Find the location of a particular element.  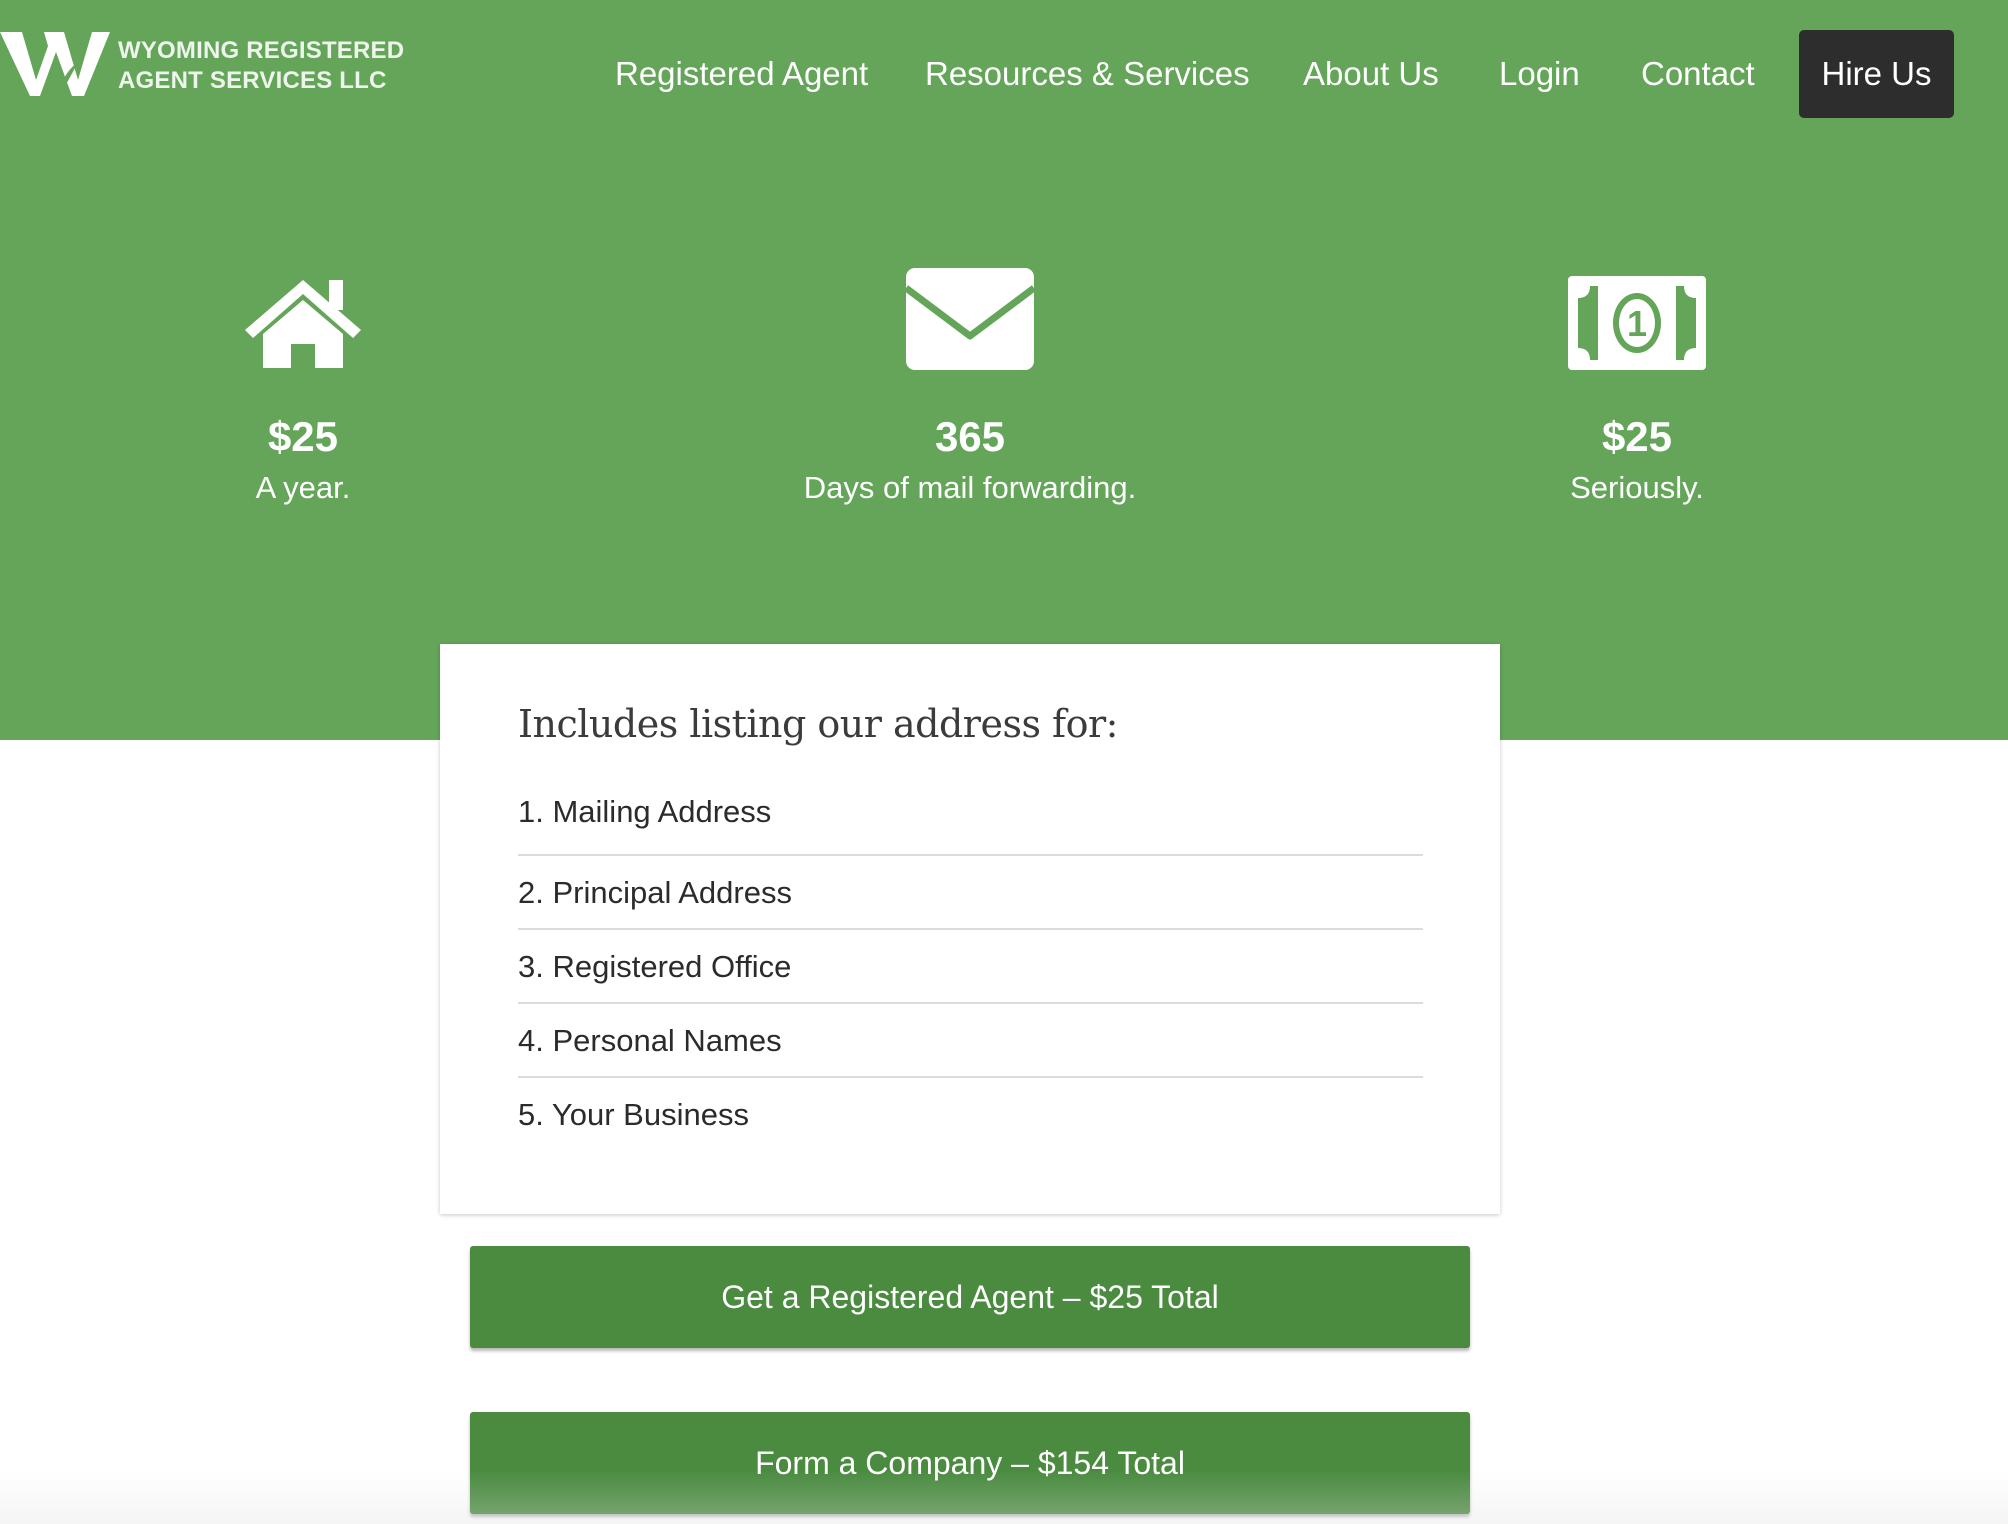

feature-caption: A year. is located at coordinates (303, 487).